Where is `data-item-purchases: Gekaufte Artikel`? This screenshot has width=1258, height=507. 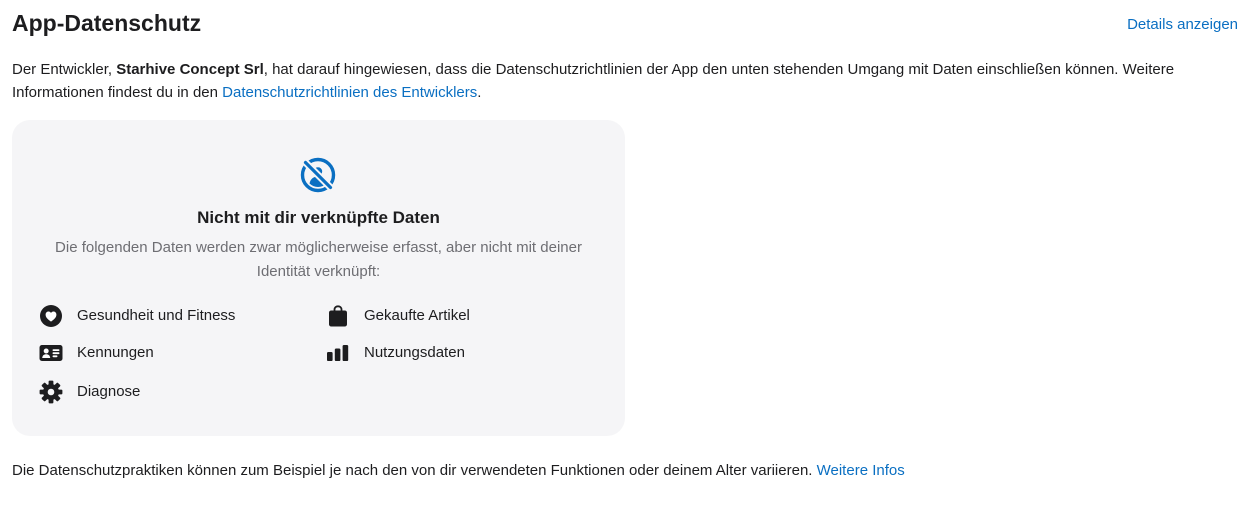 data-item-purchases: Gekaufte Artikel is located at coordinates (398, 316).